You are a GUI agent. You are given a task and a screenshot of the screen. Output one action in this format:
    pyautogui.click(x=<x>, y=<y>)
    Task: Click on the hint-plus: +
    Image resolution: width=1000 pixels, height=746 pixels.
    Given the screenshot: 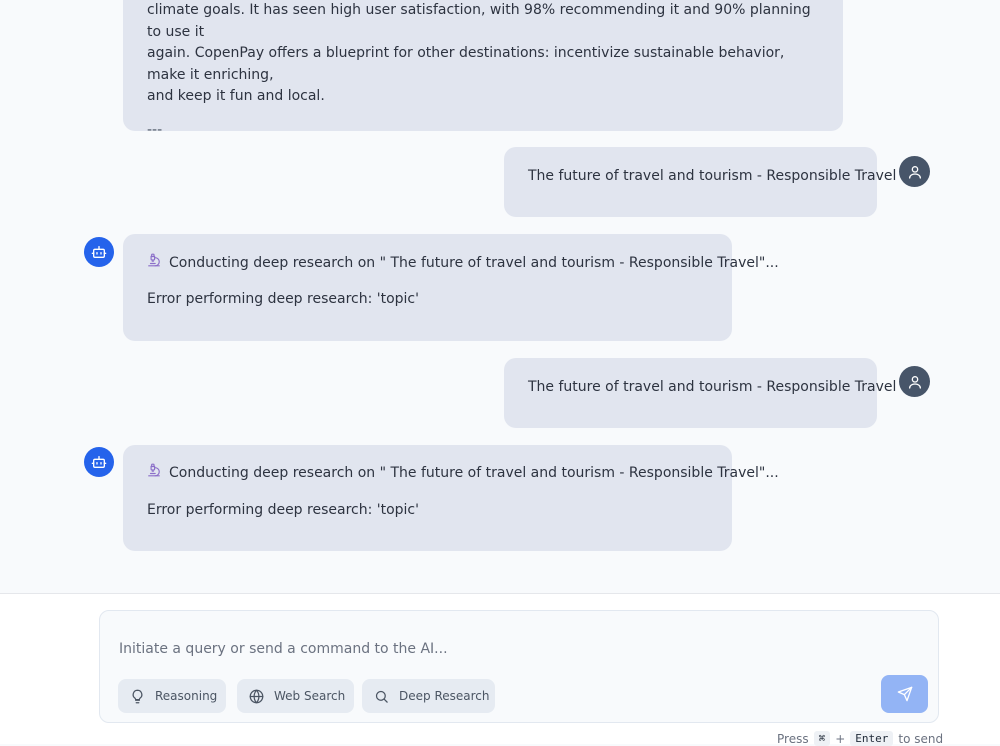 What is the action you would take?
    pyautogui.click(x=840, y=738)
    